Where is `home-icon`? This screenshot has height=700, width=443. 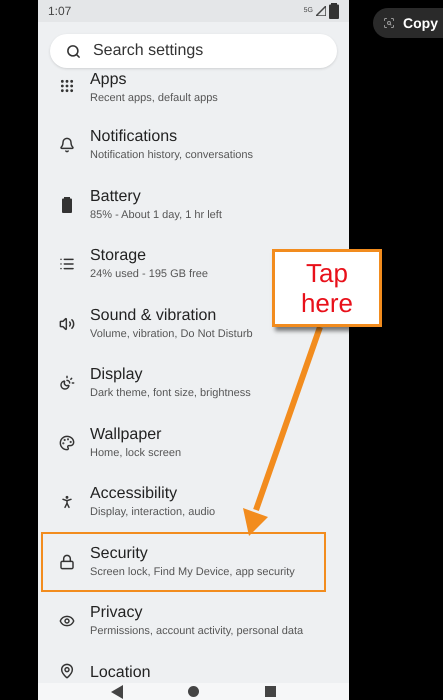 home-icon is located at coordinates (194, 691).